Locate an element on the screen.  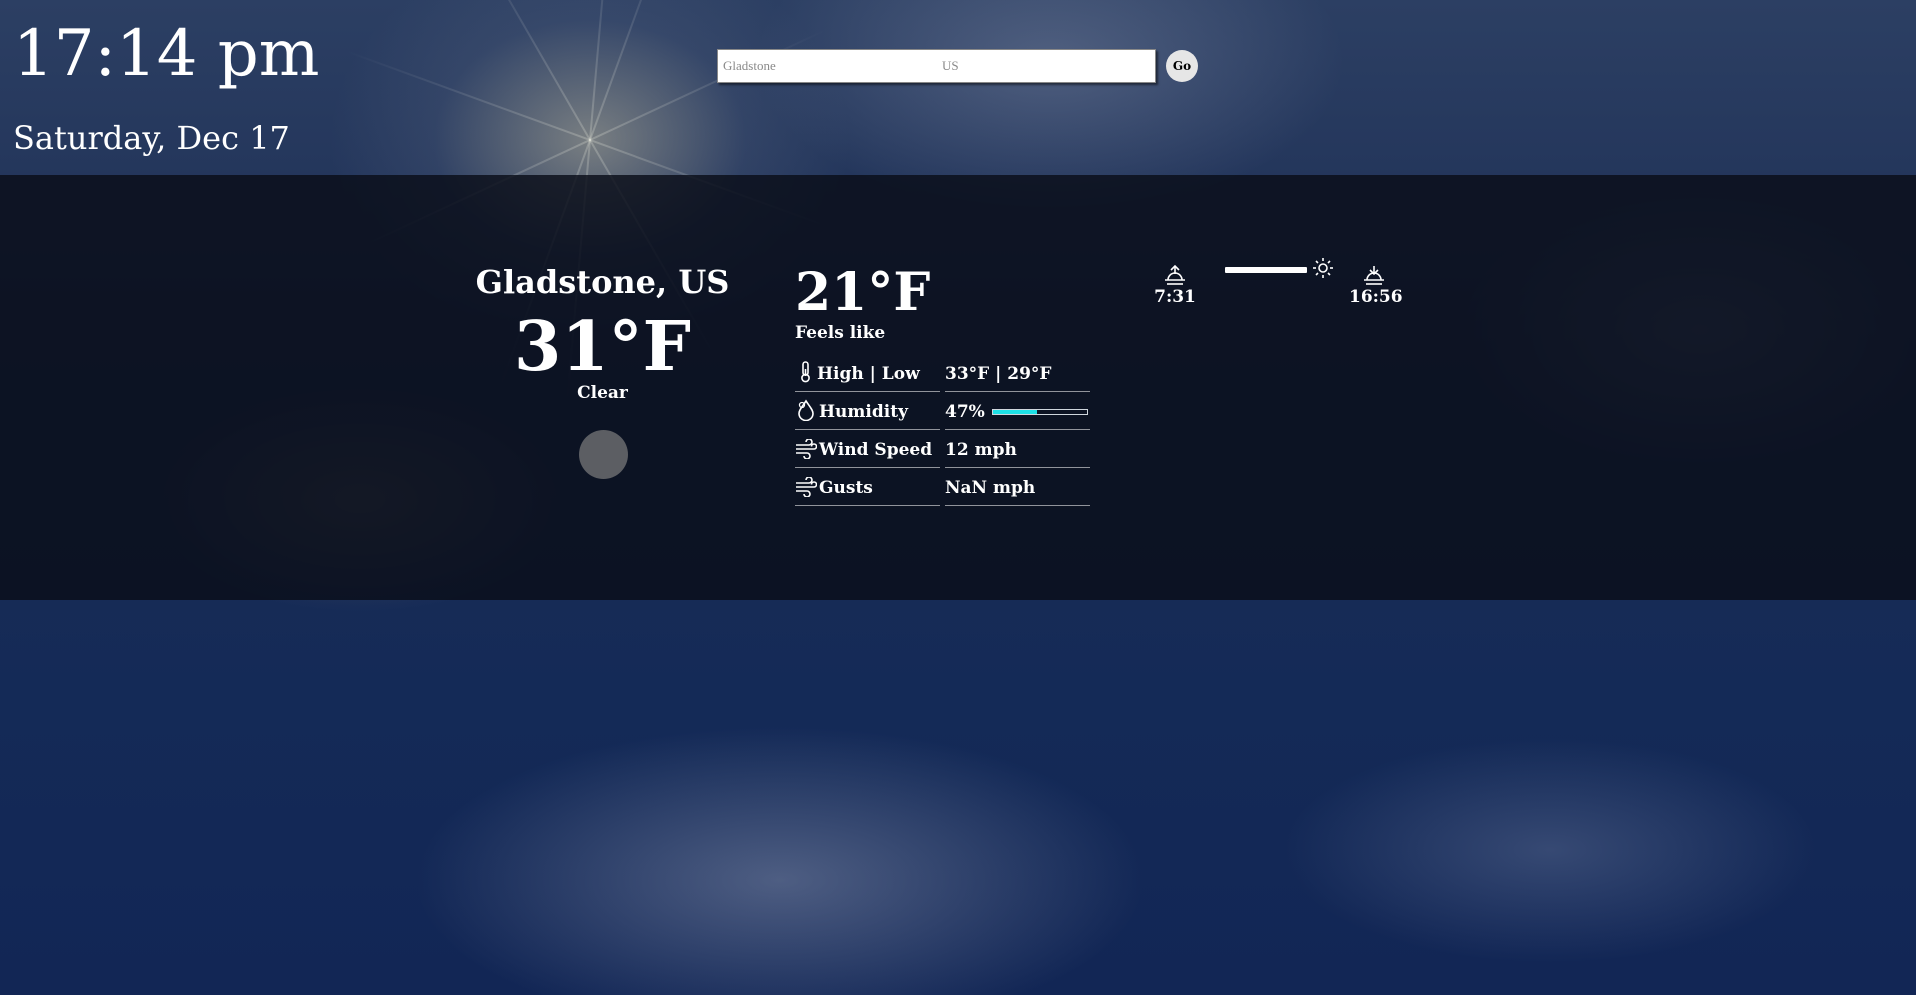
detail-label: Wind Speed is located at coordinates (876, 450).